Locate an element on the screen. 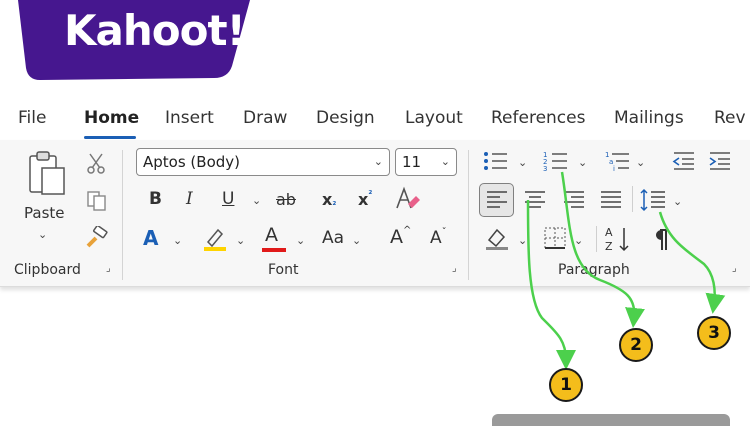 The width and height of the screenshot is (750, 426). text-effects-button: A is located at coordinates (150, 238).